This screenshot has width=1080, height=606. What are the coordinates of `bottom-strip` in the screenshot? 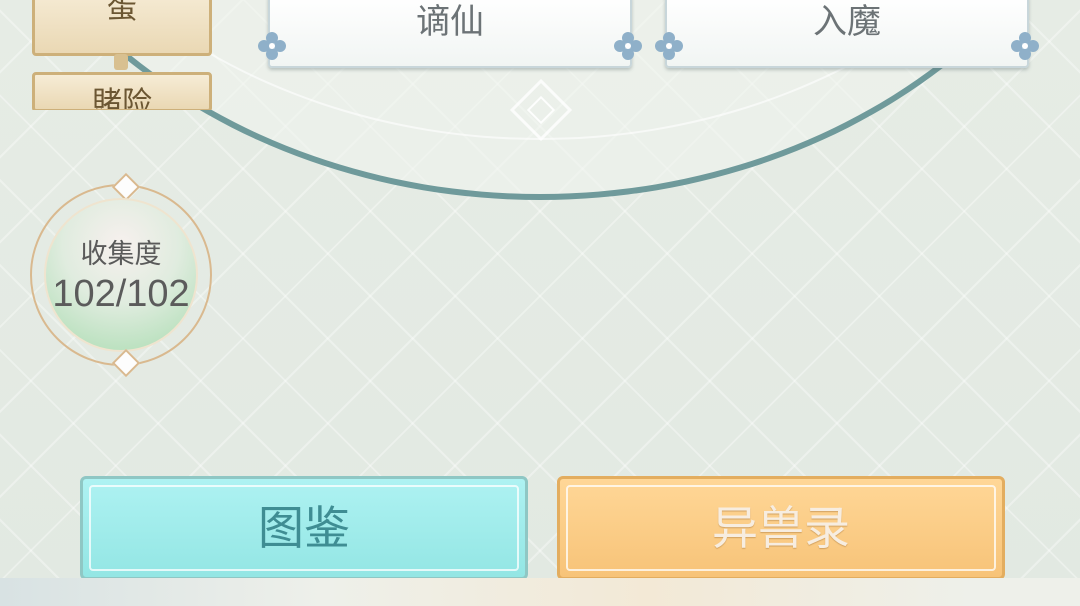 It's located at (540, 592).